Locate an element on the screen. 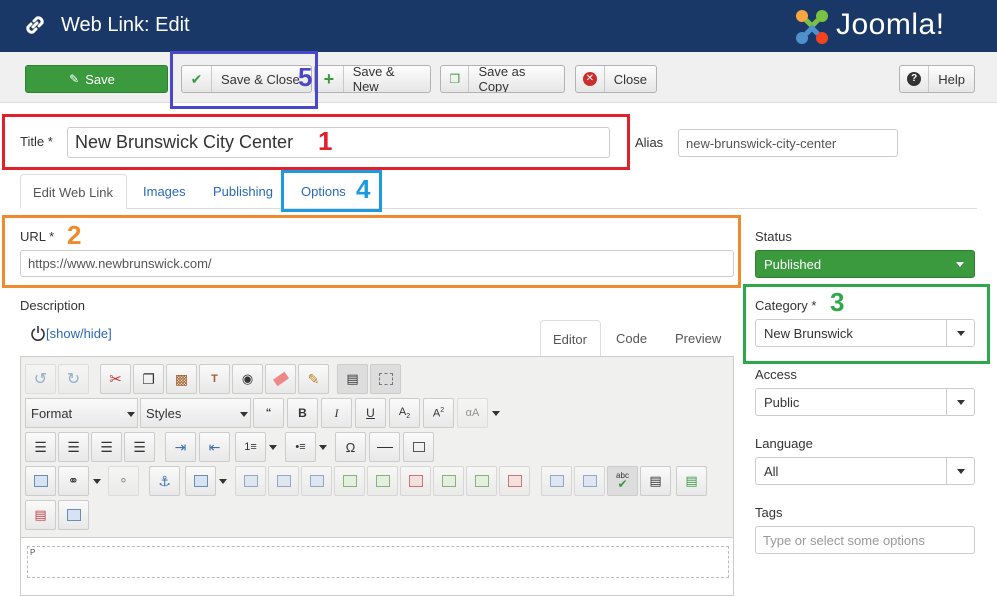 The width and height of the screenshot is (997, 596). row-after-button is located at coordinates (382, 481).